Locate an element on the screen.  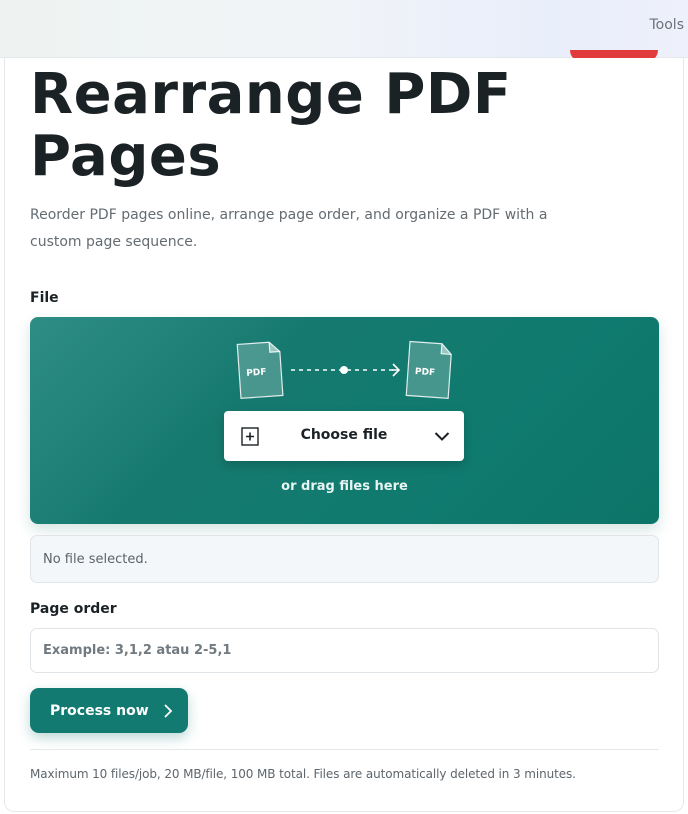
chevron-down-icon is located at coordinates (442, 436).